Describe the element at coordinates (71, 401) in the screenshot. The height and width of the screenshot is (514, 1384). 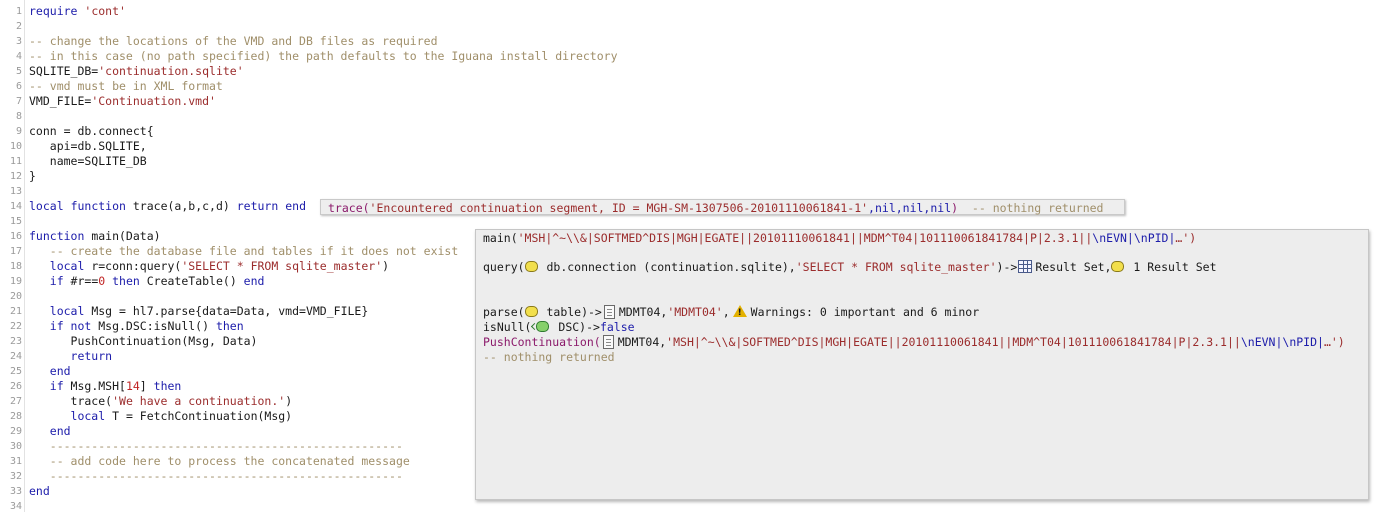
I see `code-text: trace(` at that location.